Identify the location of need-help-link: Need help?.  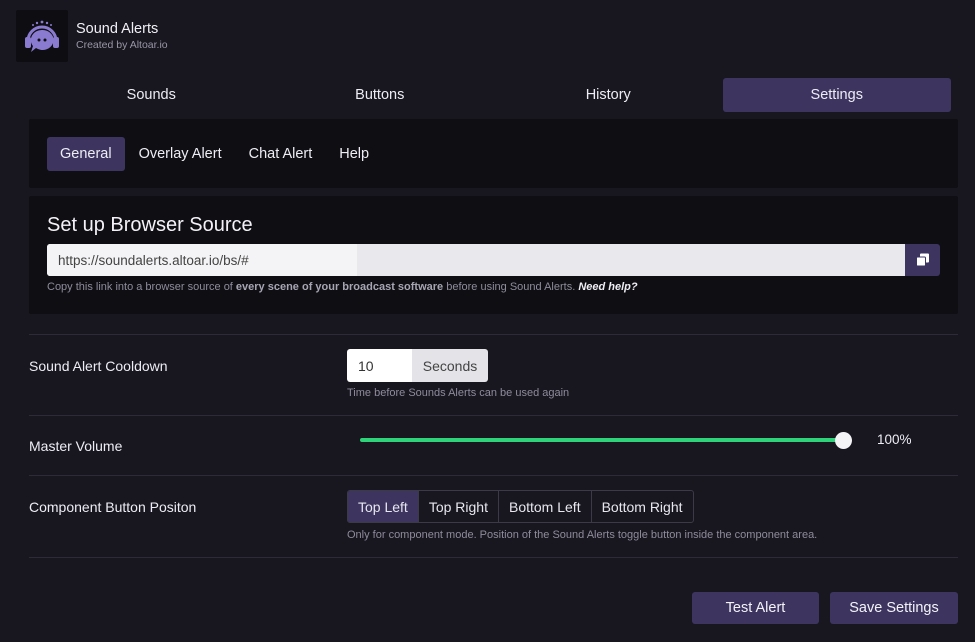
(607, 287).